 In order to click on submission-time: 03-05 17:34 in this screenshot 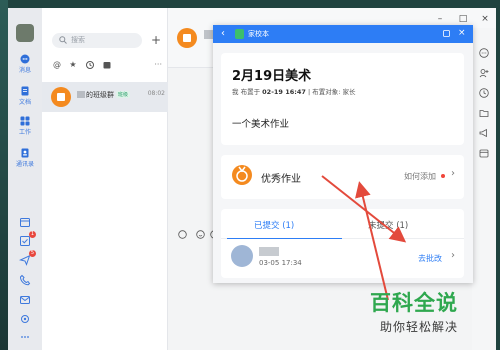, I will do `click(280, 263)`.